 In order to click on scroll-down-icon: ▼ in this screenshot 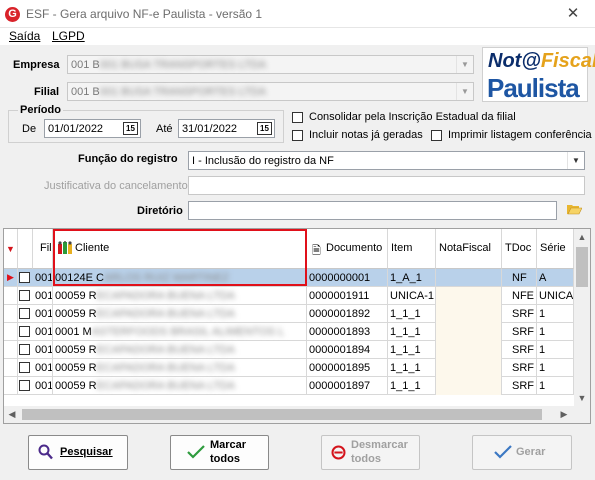, I will do `click(582, 398)`.